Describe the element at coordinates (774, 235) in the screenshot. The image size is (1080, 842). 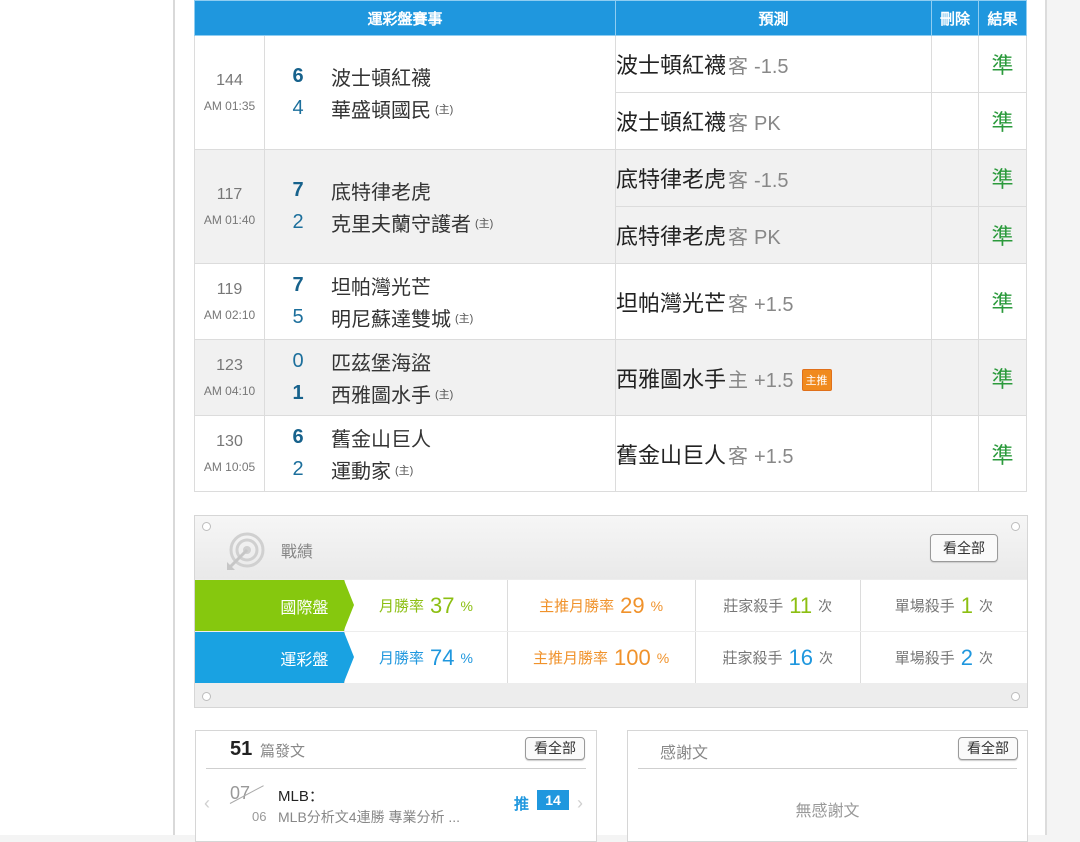
I see `prediction-cell: 底特律老虎客 PK` at that location.